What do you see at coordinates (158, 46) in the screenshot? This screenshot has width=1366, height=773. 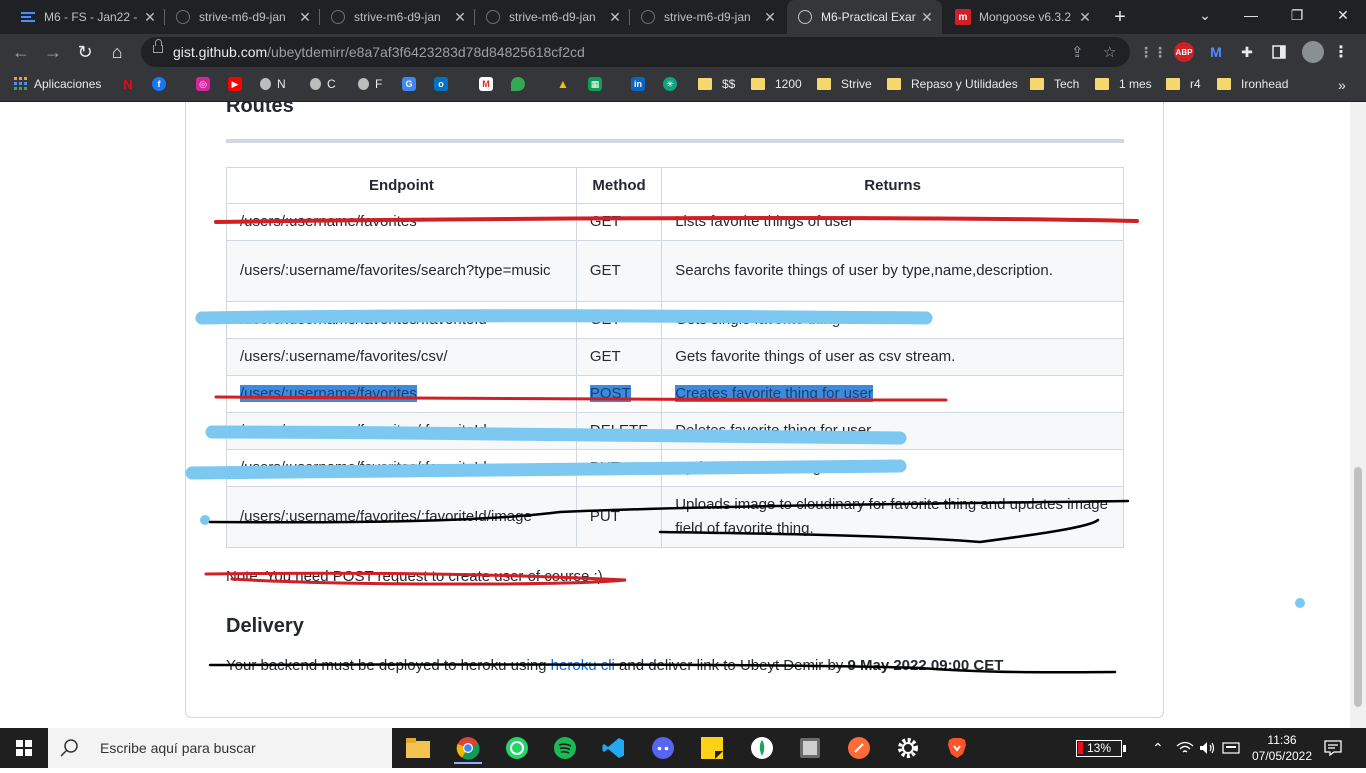 I see `lock-icon` at bounding box center [158, 46].